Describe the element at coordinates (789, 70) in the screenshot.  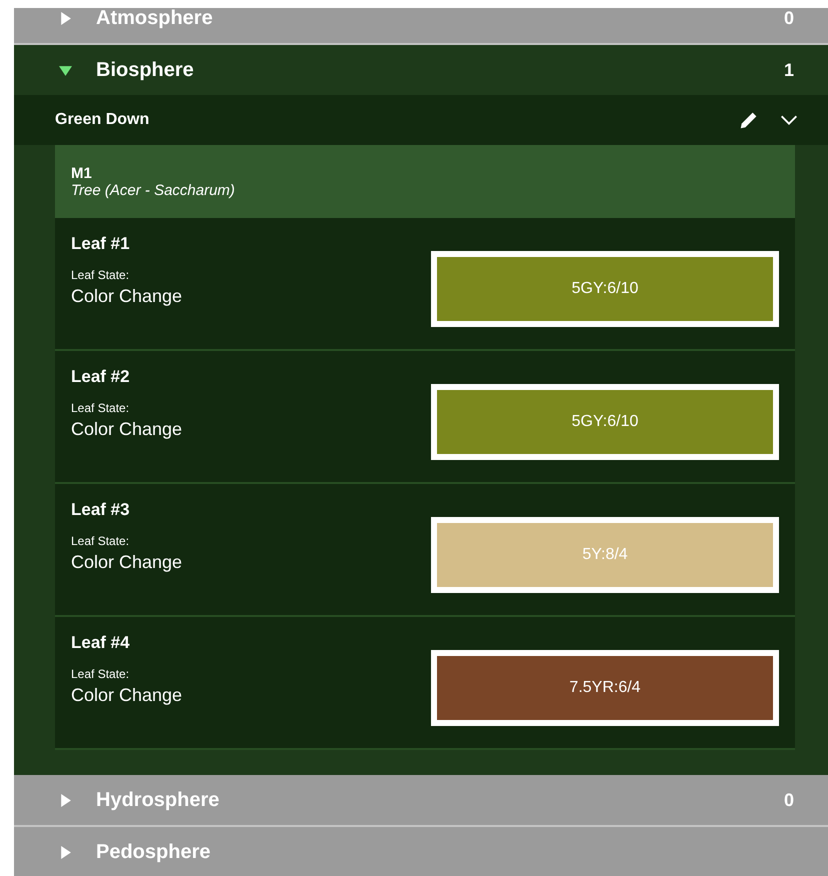
I see `item-count: 1` at that location.